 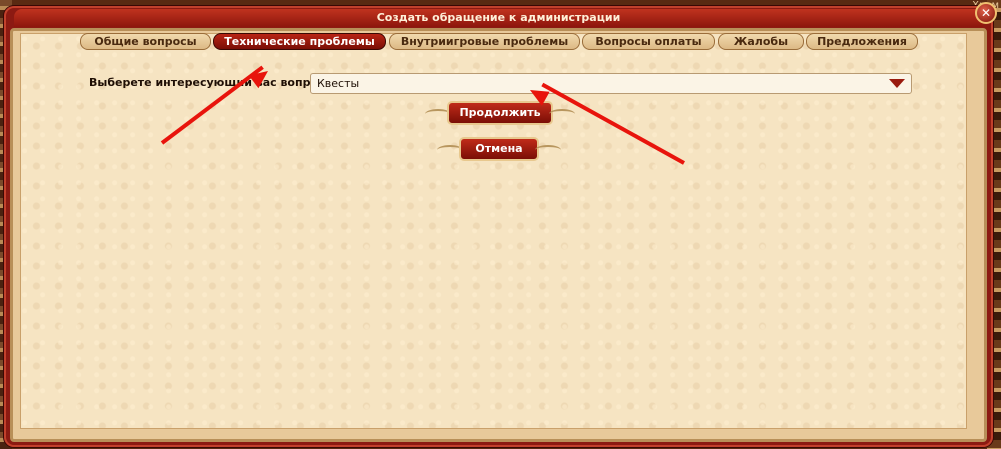 What do you see at coordinates (145, 41) in the screenshot?
I see `tab-general: Общие вопросы` at bounding box center [145, 41].